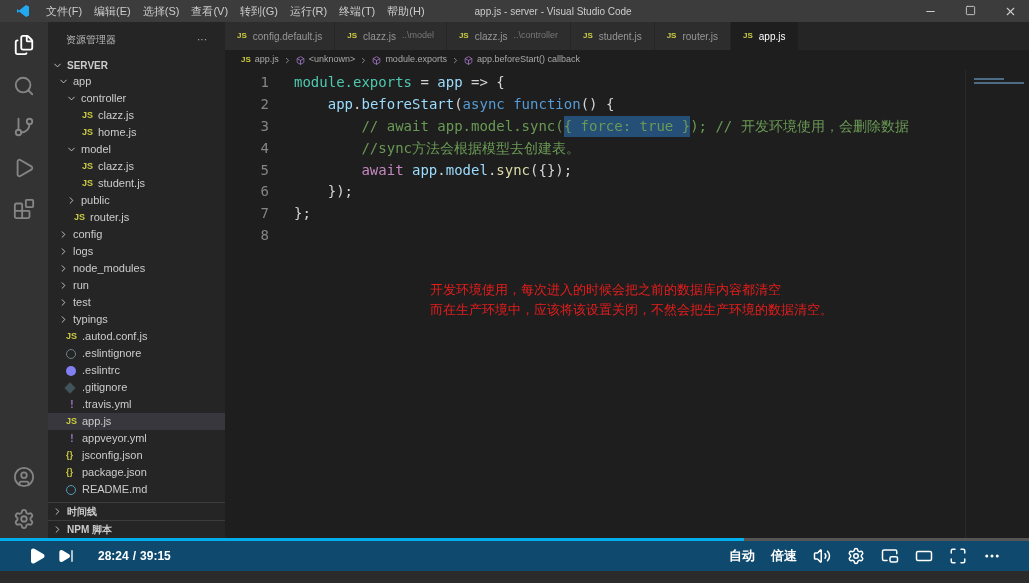  Describe the element at coordinates (264, 235) in the screenshot. I see `line-number: 8` at that location.